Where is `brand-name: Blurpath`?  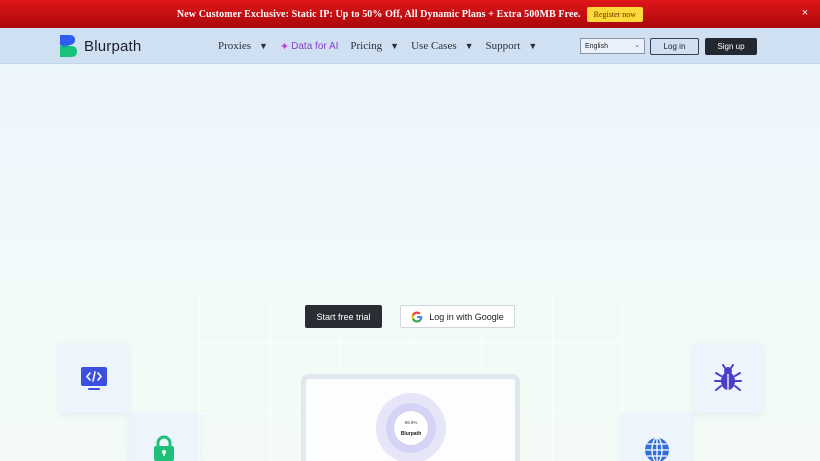 brand-name: Blurpath is located at coordinates (113, 46).